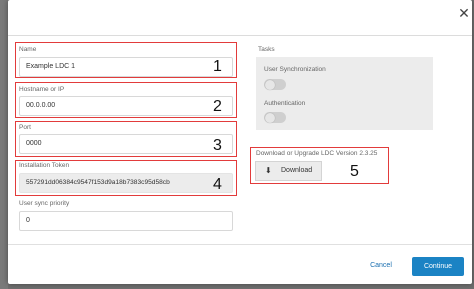 The height and width of the screenshot is (289, 474). What do you see at coordinates (217, 66) in the screenshot?
I see `marker-1: 1` at bounding box center [217, 66].